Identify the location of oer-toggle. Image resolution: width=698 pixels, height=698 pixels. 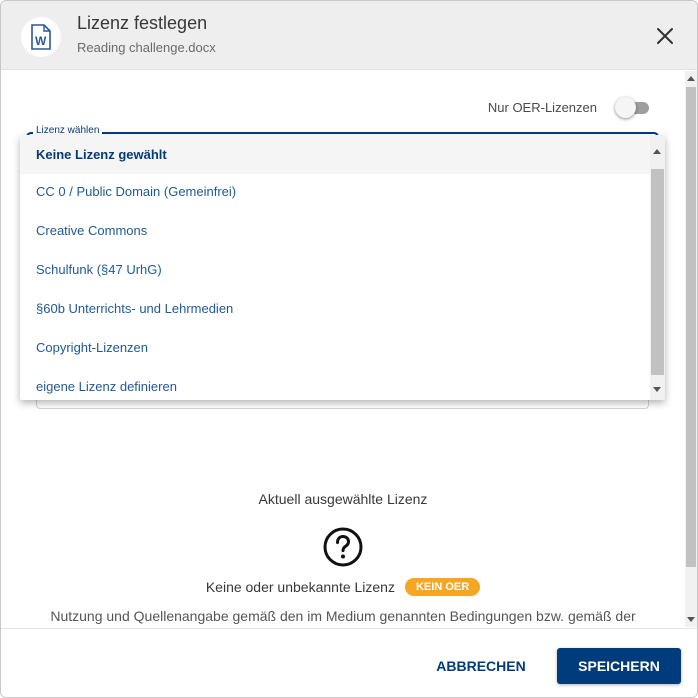
(633, 107).